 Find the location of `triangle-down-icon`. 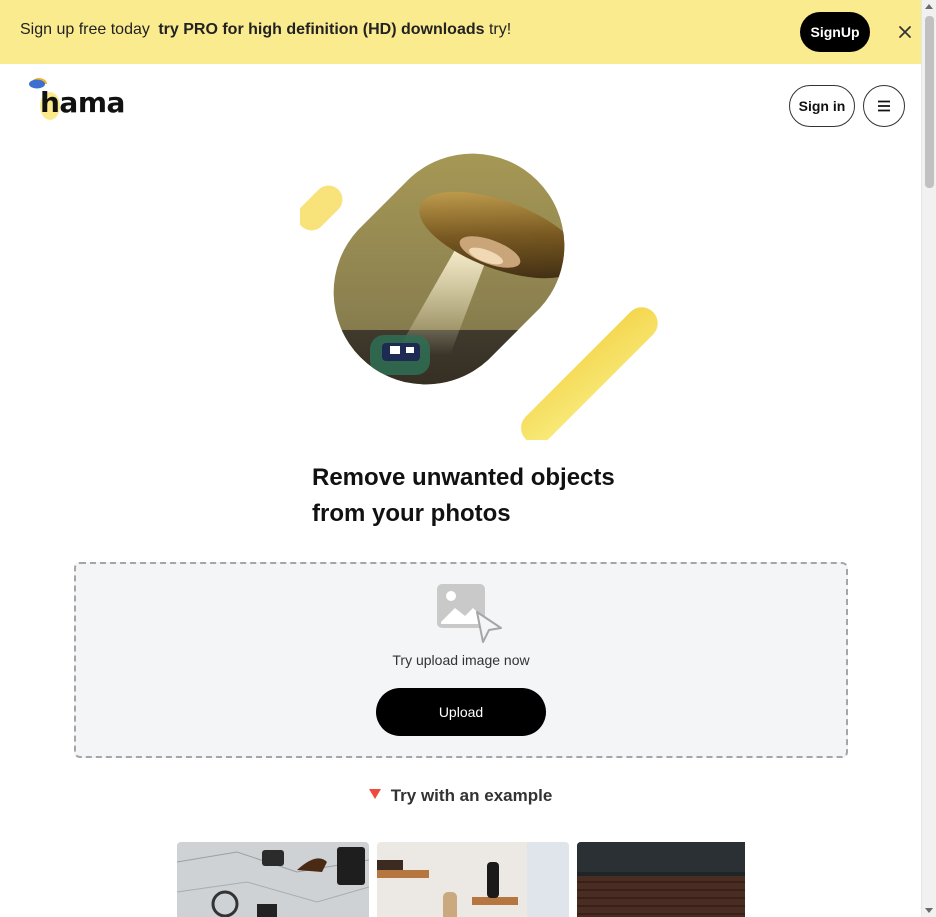

triangle-down-icon is located at coordinates (374, 794).